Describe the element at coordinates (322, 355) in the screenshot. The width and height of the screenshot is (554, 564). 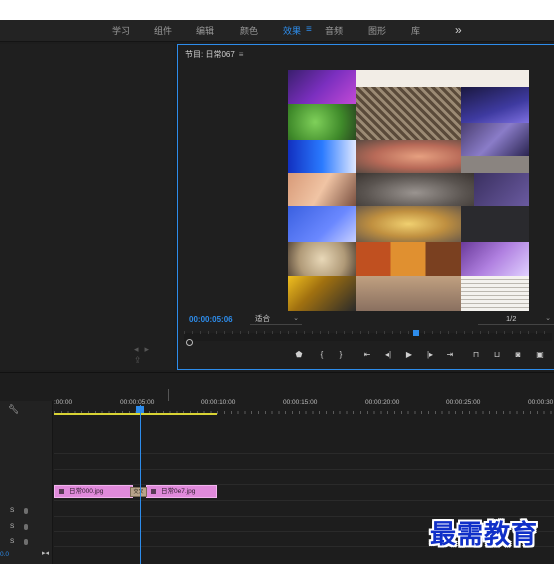
I see `mark-in-icon: {` at that location.